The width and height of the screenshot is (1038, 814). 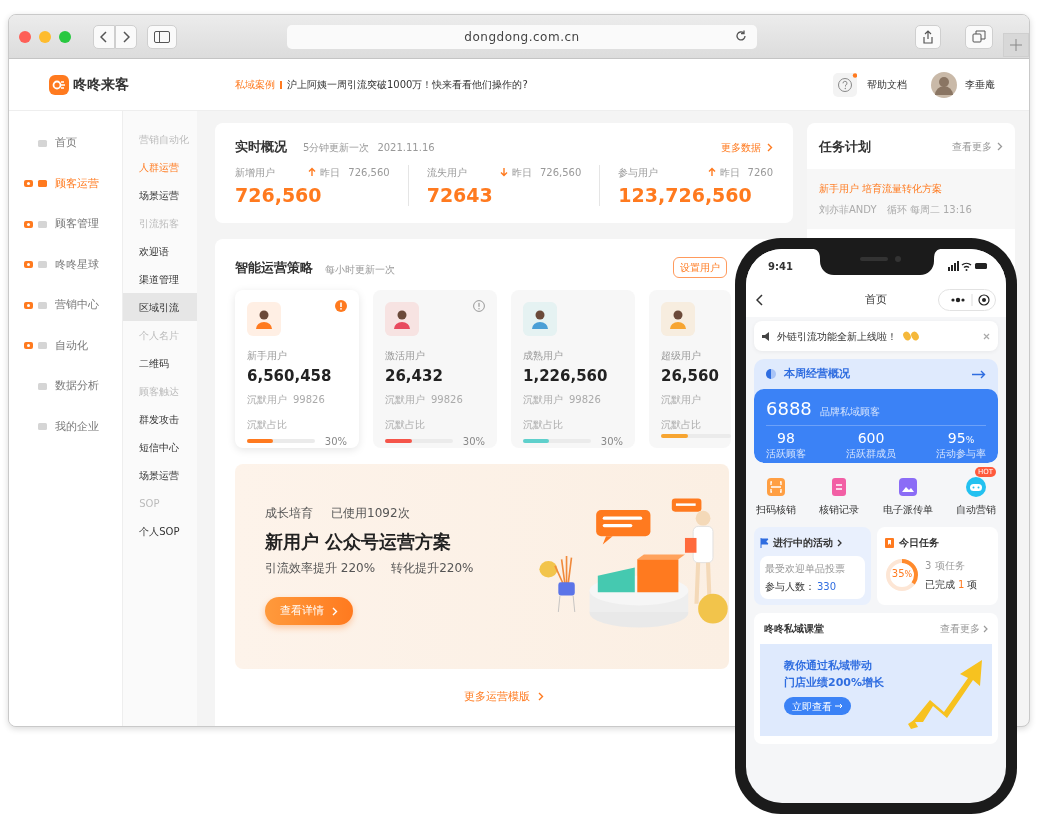 What do you see at coordinates (66, 345) in the screenshot?
I see `nav-item: 自动化` at bounding box center [66, 345].